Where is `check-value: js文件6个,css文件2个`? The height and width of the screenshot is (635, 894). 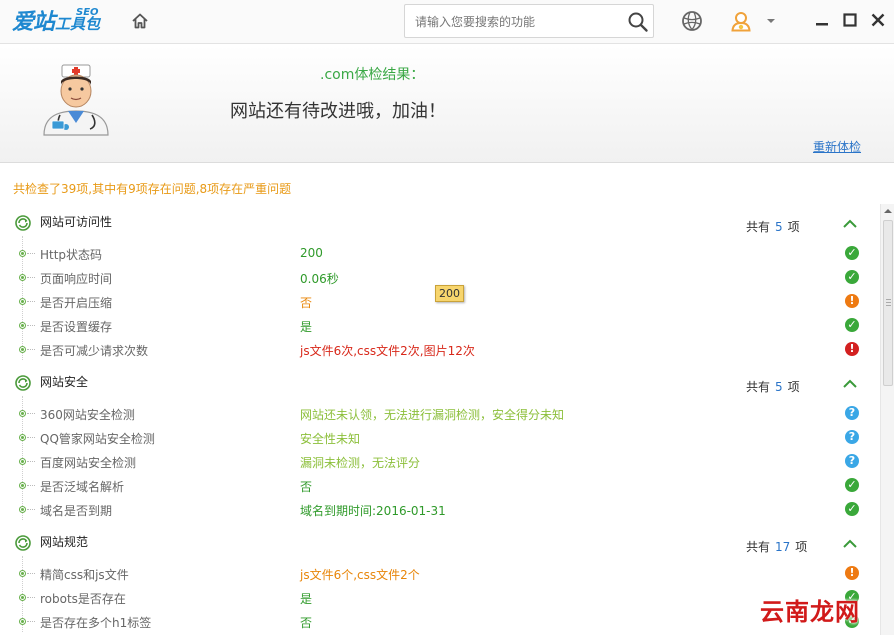
check-value: js文件6个,css文件2个 is located at coordinates (360, 575).